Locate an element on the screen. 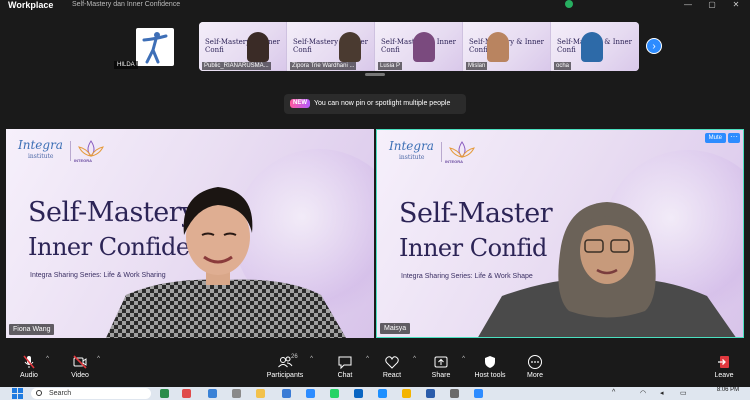  gallery-thumbnail: Self-Mastery & Inner Confi Lusia P is located at coordinates (419, 46).